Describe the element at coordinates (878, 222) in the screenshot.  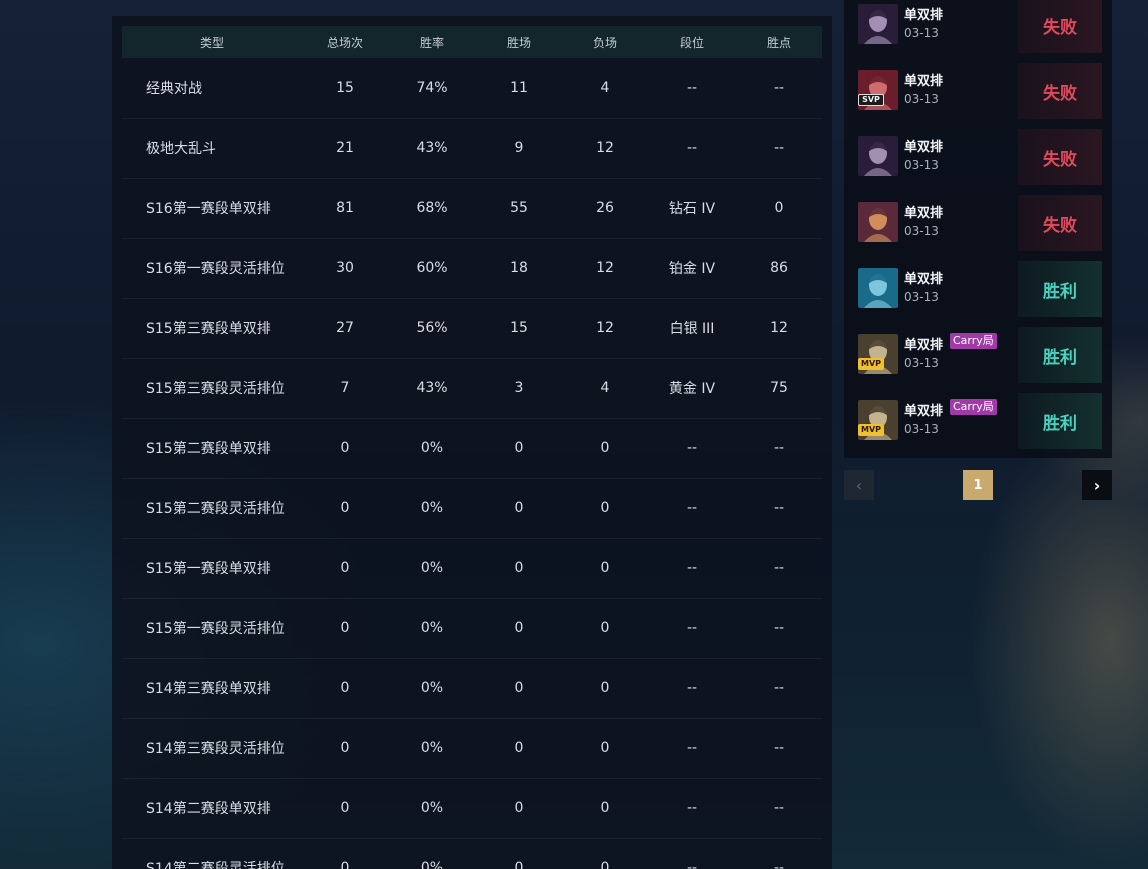
I see `champion-portrait-yordle` at that location.